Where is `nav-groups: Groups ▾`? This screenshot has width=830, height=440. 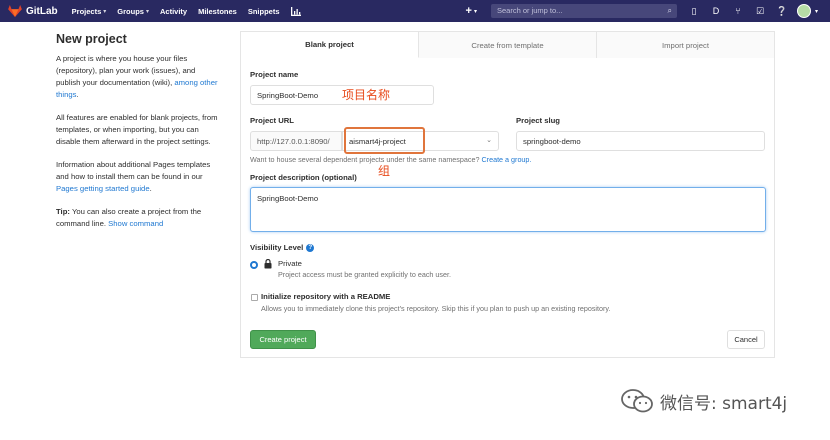
nav-groups: Groups ▾ is located at coordinates (133, 11).